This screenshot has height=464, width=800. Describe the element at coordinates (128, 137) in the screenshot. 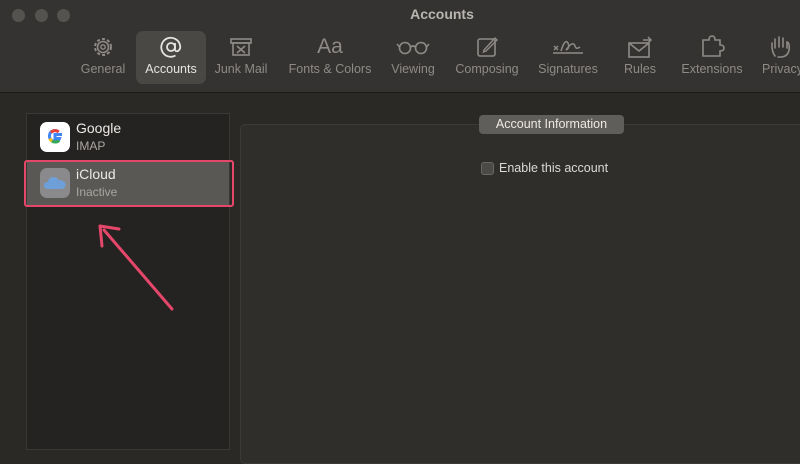

I see `account-row-google: Google IMAP` at that location.